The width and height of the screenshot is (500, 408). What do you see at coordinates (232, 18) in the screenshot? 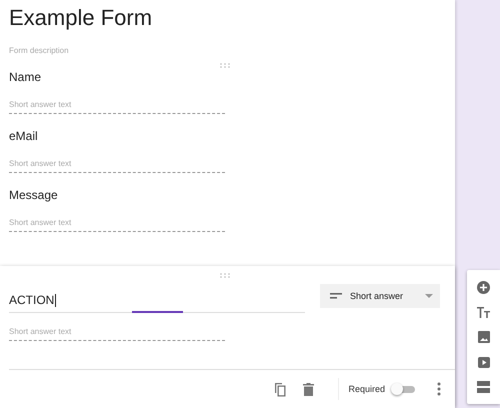
I see `form-title: Example Form` at bounding box center [232, 18].